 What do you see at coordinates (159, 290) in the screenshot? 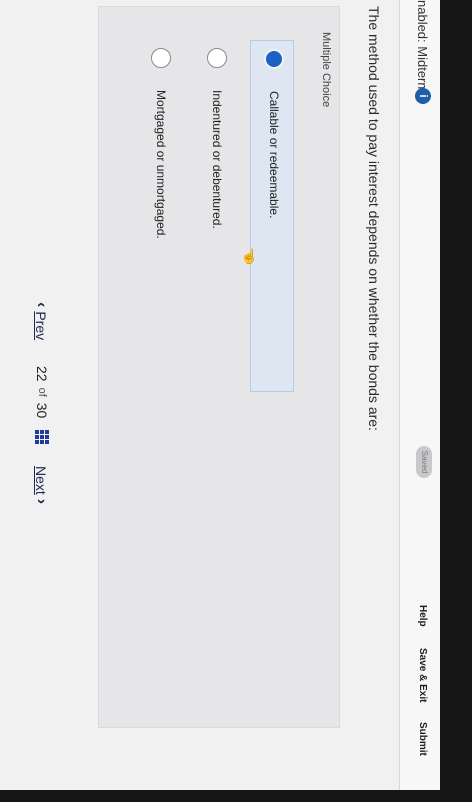
I see `answer-option-mortgaged: Mortgaged or unmortgaged.` at bounding box center [159, 290].